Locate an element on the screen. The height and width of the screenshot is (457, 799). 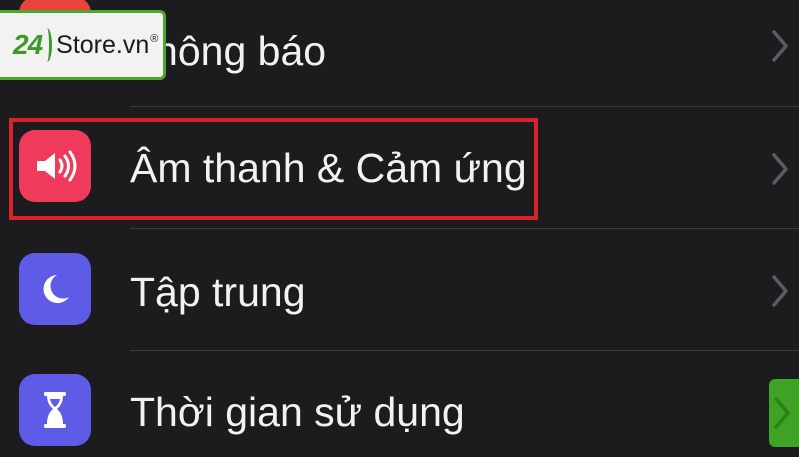
settings-item-label: Thời gian sử dụng is located at coordinates (297, 412).